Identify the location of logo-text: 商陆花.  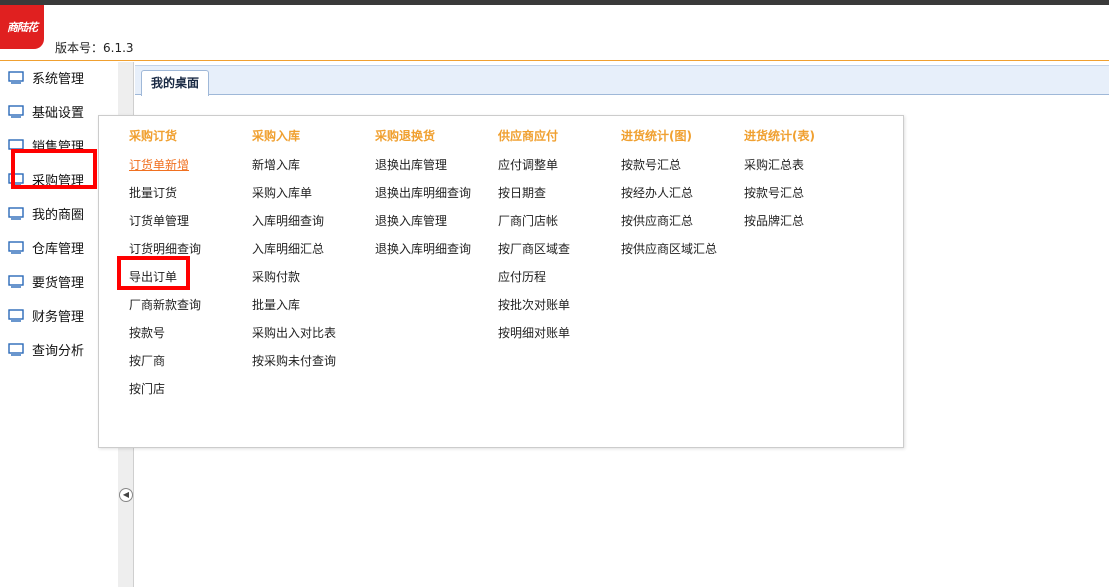
(22, 27).